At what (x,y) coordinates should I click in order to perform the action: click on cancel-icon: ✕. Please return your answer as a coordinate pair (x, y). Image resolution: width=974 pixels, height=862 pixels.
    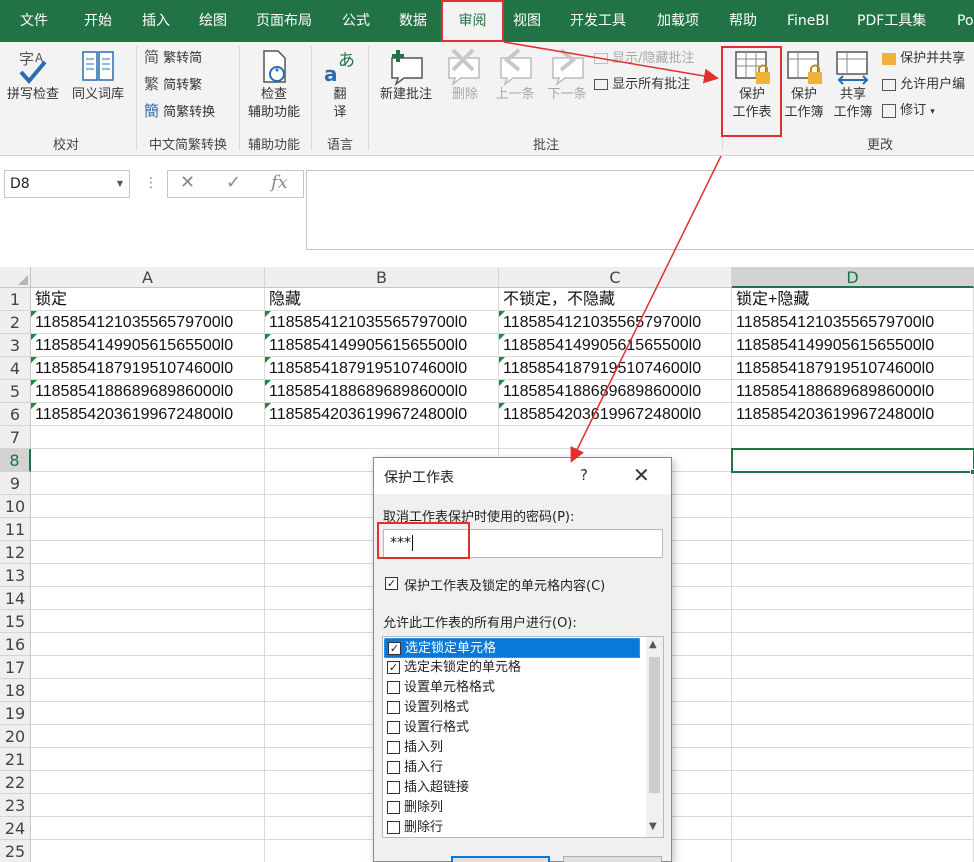
    Looking at the image, I should click on (187, 182).